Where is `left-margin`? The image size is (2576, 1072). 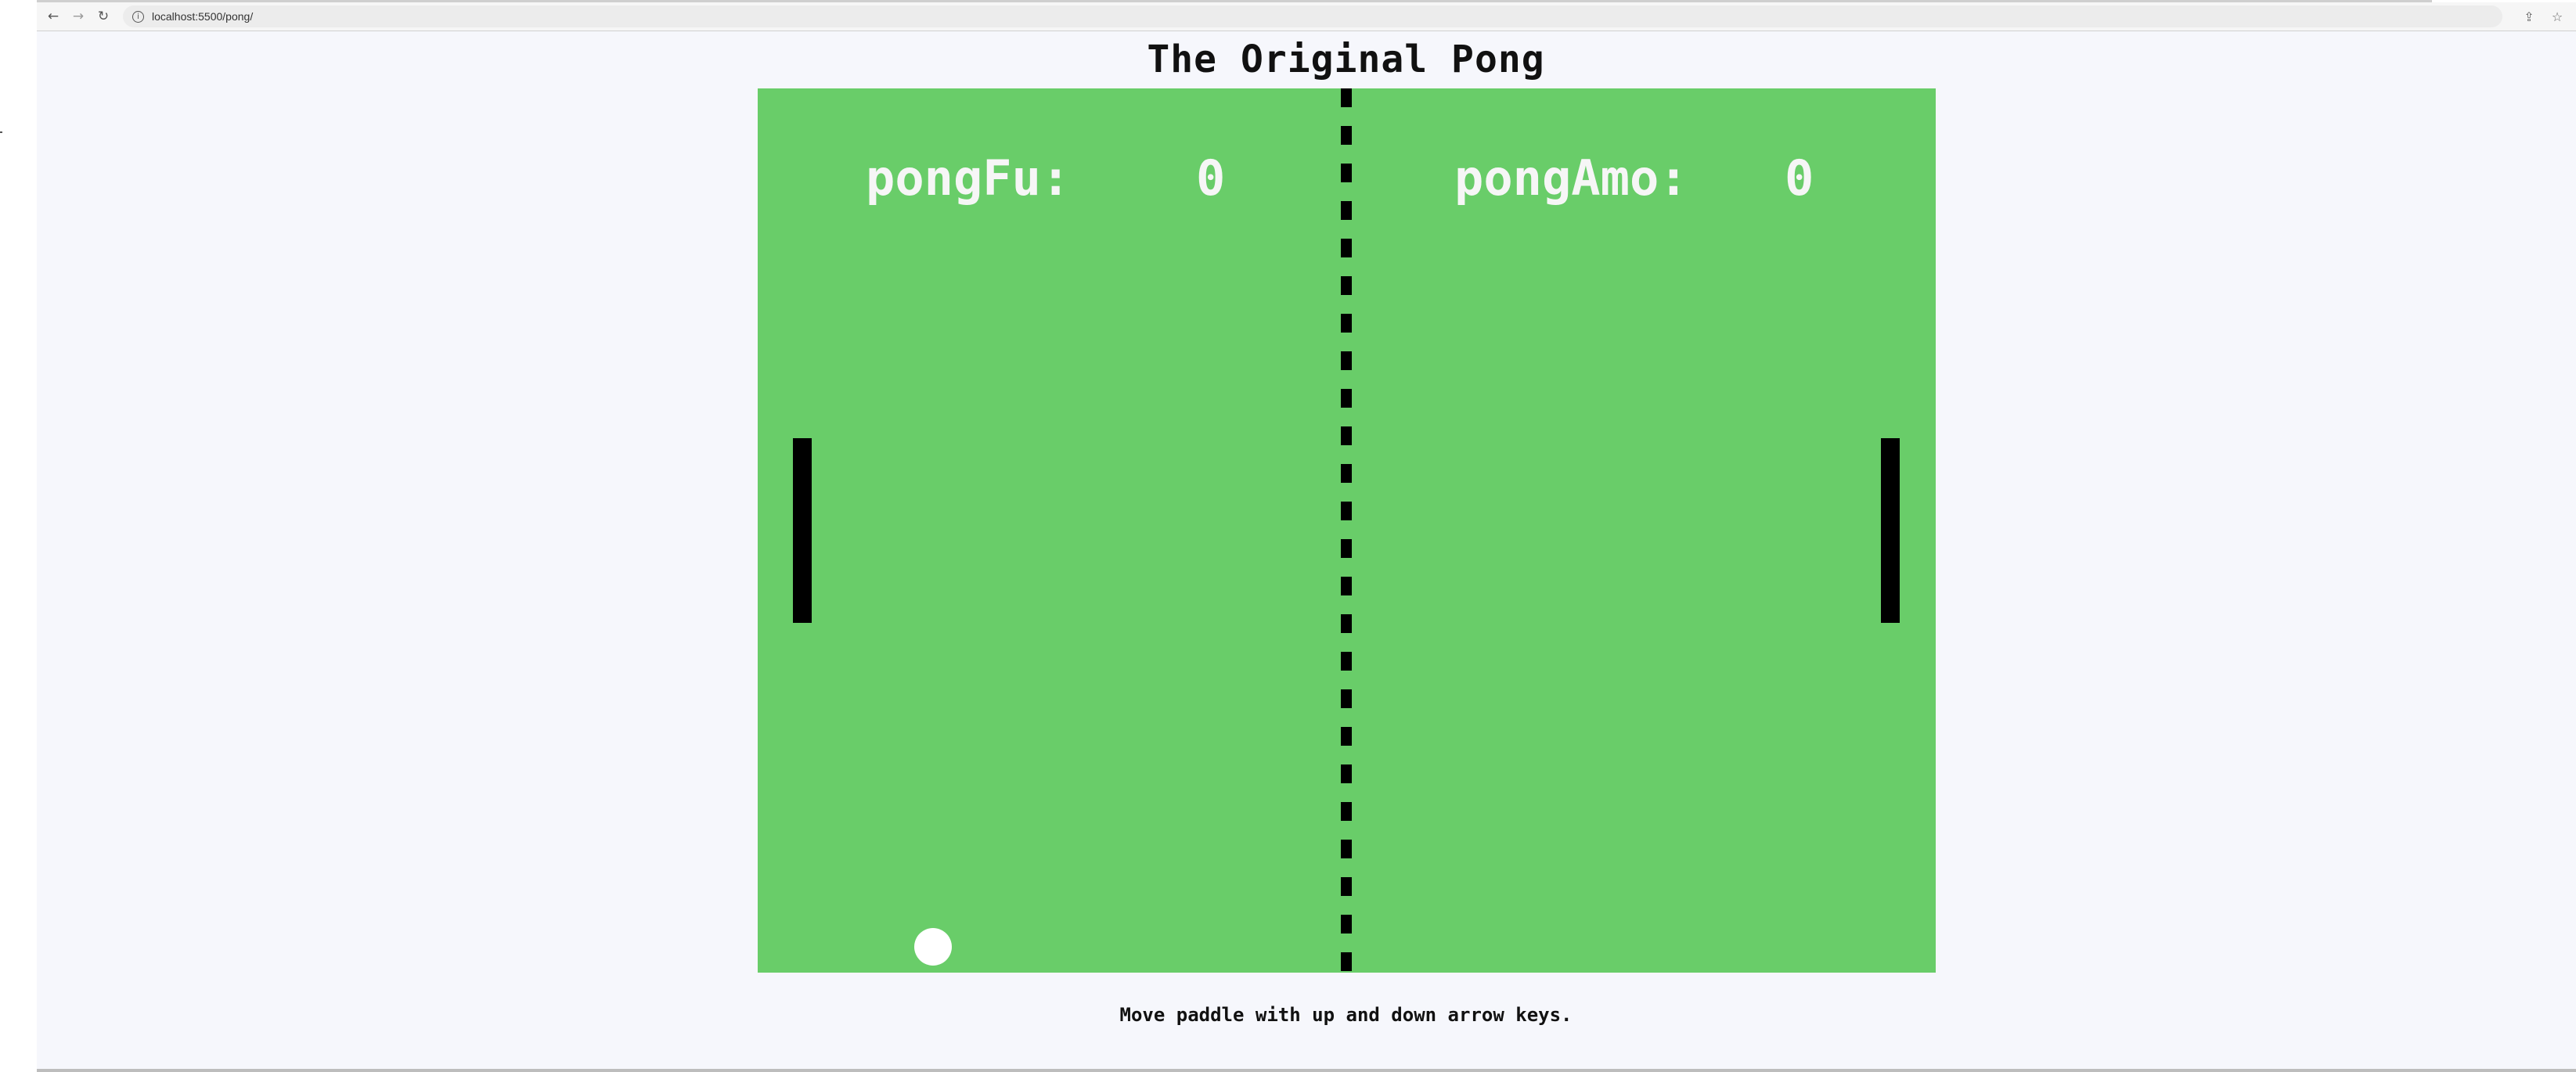 left-margin is located at coordinates (18, 536).